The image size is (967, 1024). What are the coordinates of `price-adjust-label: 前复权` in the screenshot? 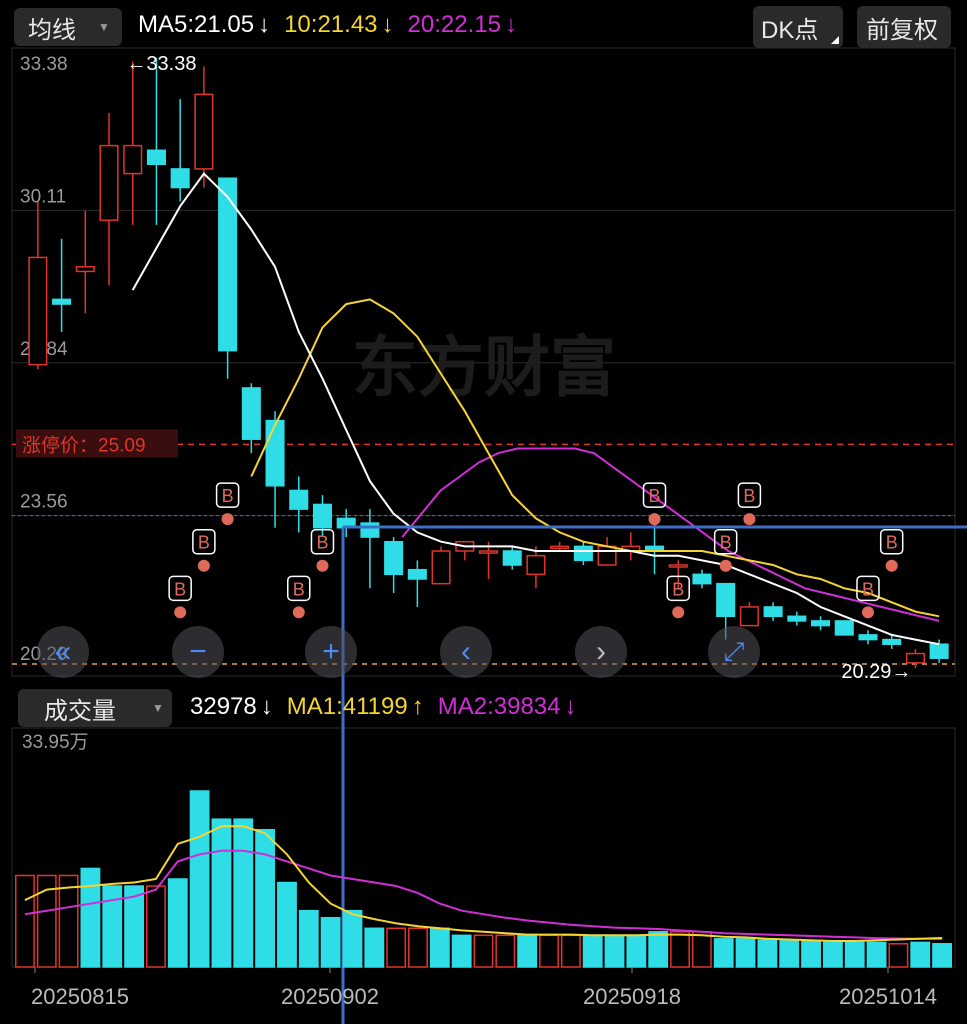 It's located at (902, 30).